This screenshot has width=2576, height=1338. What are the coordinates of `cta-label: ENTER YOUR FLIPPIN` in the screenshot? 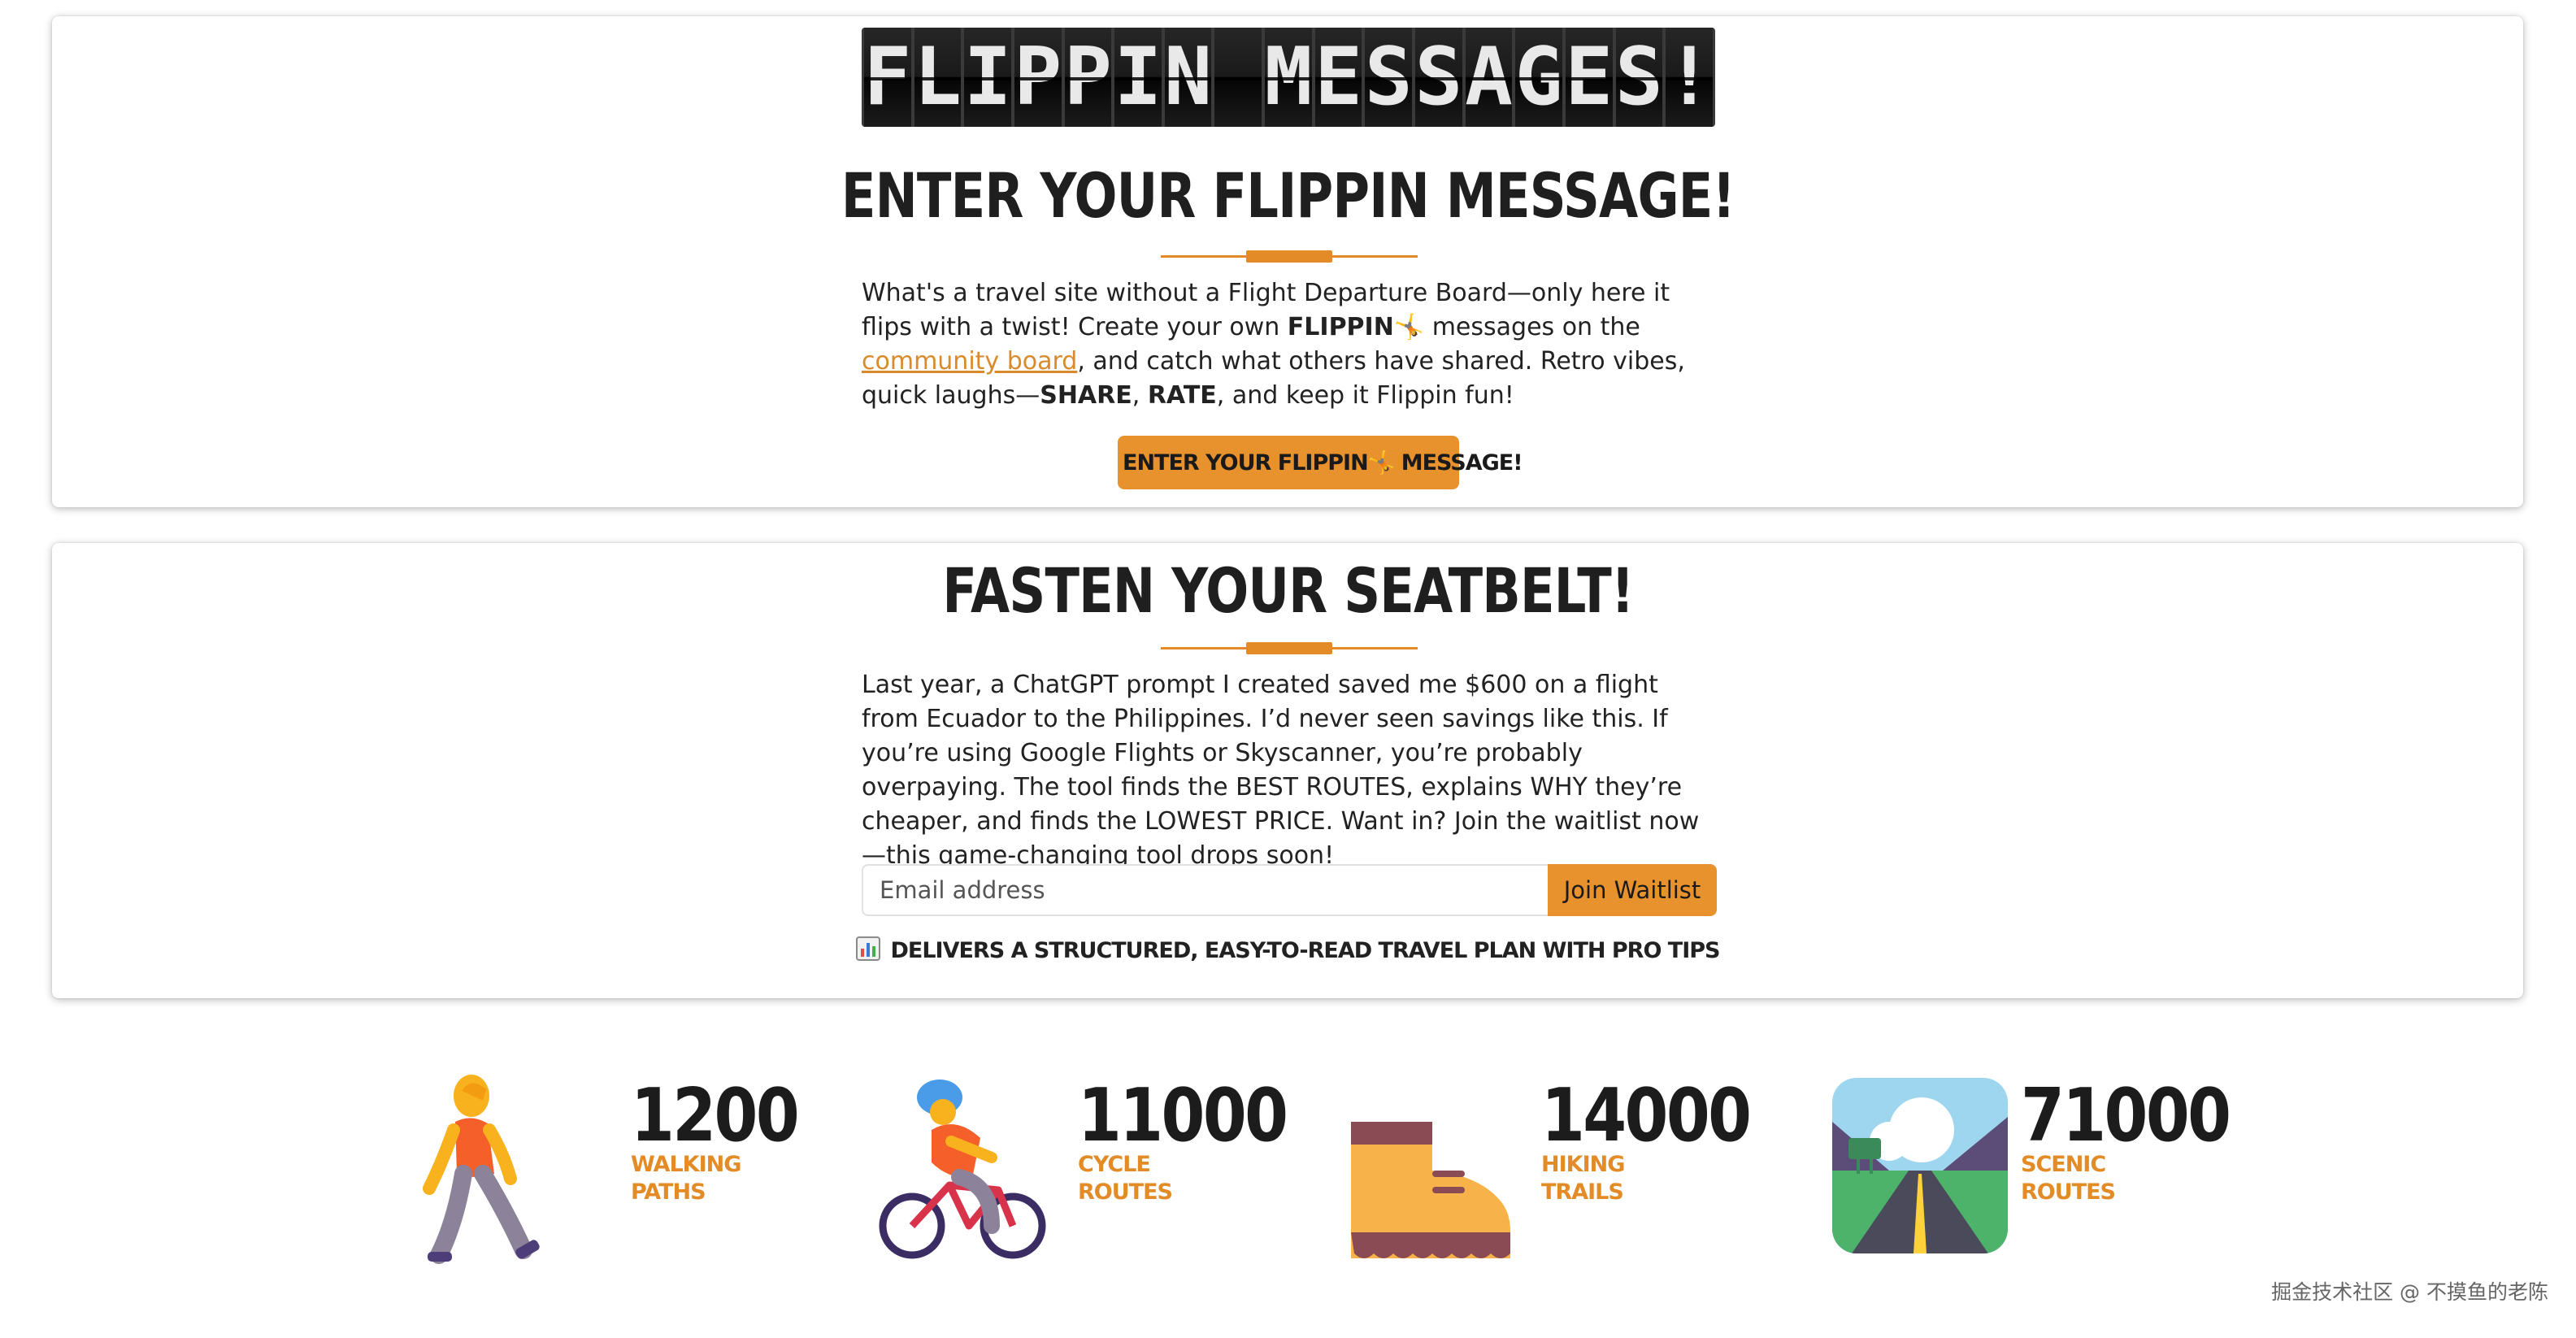 It's located at (1246, 463).